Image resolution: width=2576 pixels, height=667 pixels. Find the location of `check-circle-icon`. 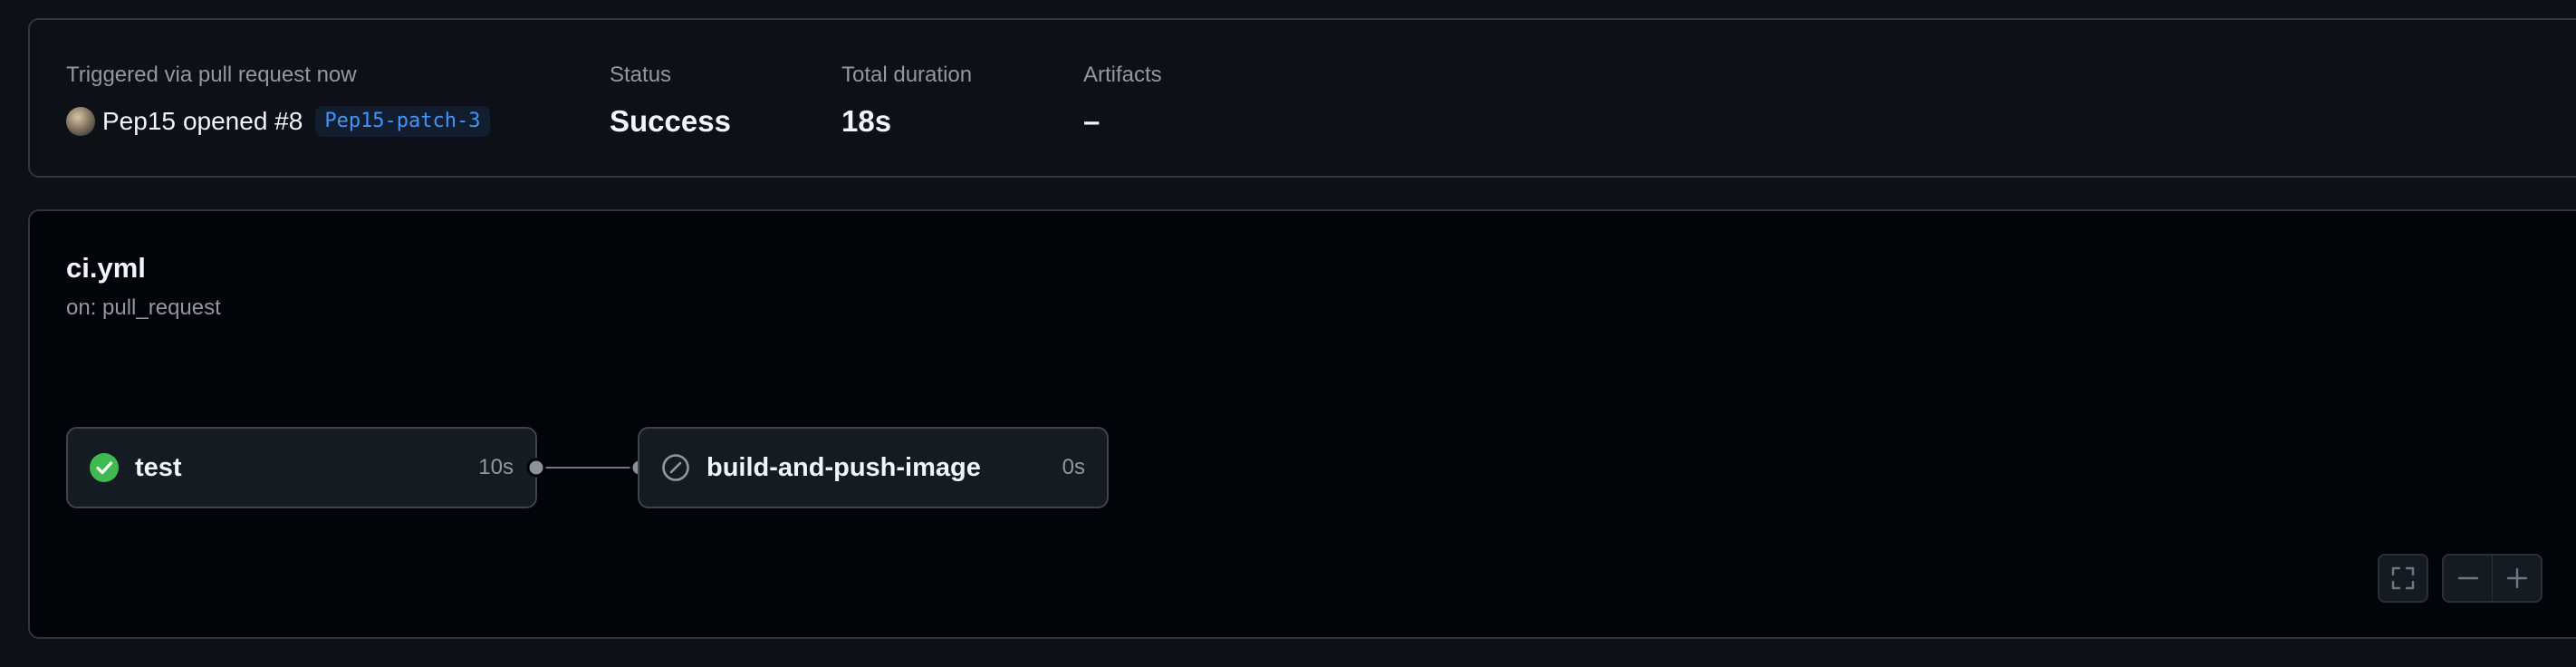

check-circle-icon is located at coordinates (104, 467).